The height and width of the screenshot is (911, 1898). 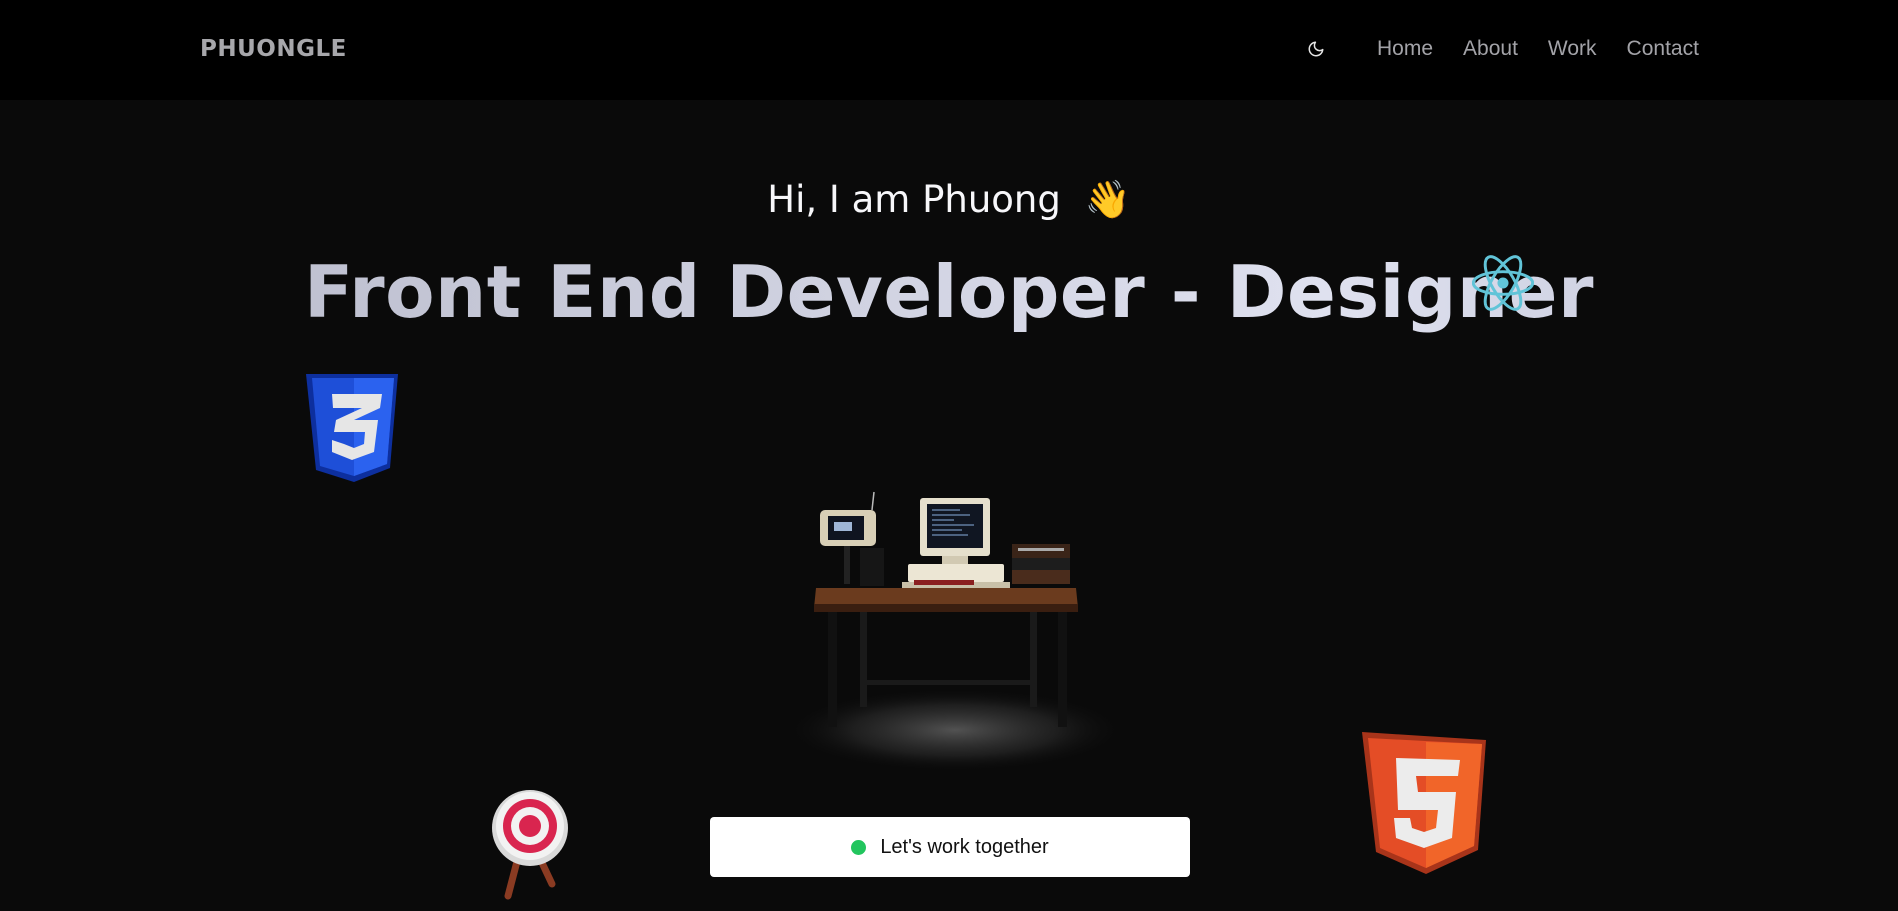 What do you see at coordinates (949, 50) in the screenshot?
I see `navbar: PHUONGLE Home About Work Contact` at bounding box center [949, 50].